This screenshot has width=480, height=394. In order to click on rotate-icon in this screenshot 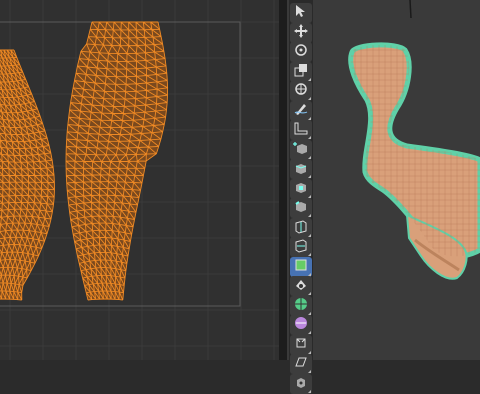, I will do `click(301, 52)`.